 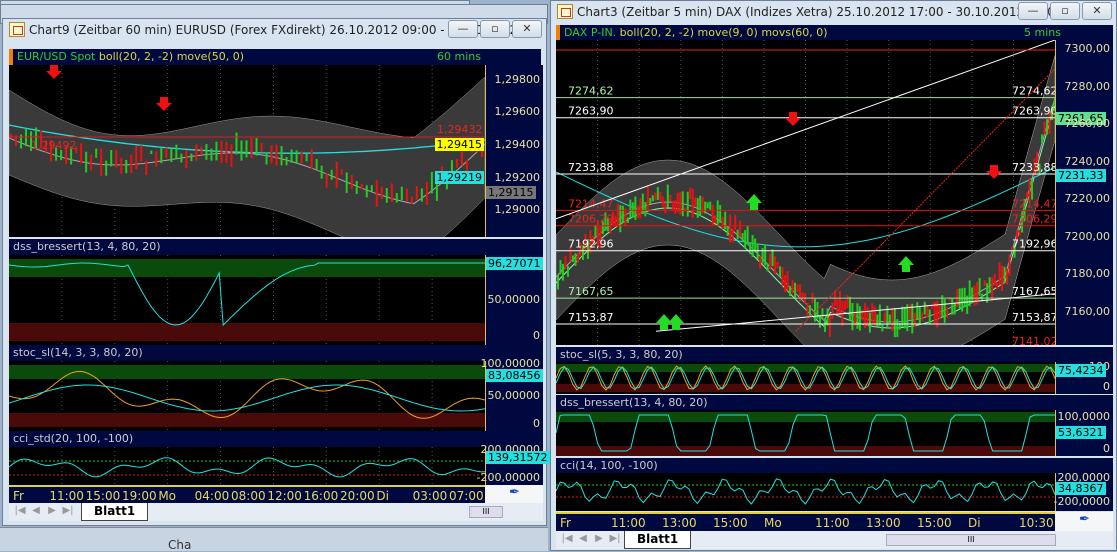 I want to click on time-axis-label: 08:00, so click(x=248, y=496).